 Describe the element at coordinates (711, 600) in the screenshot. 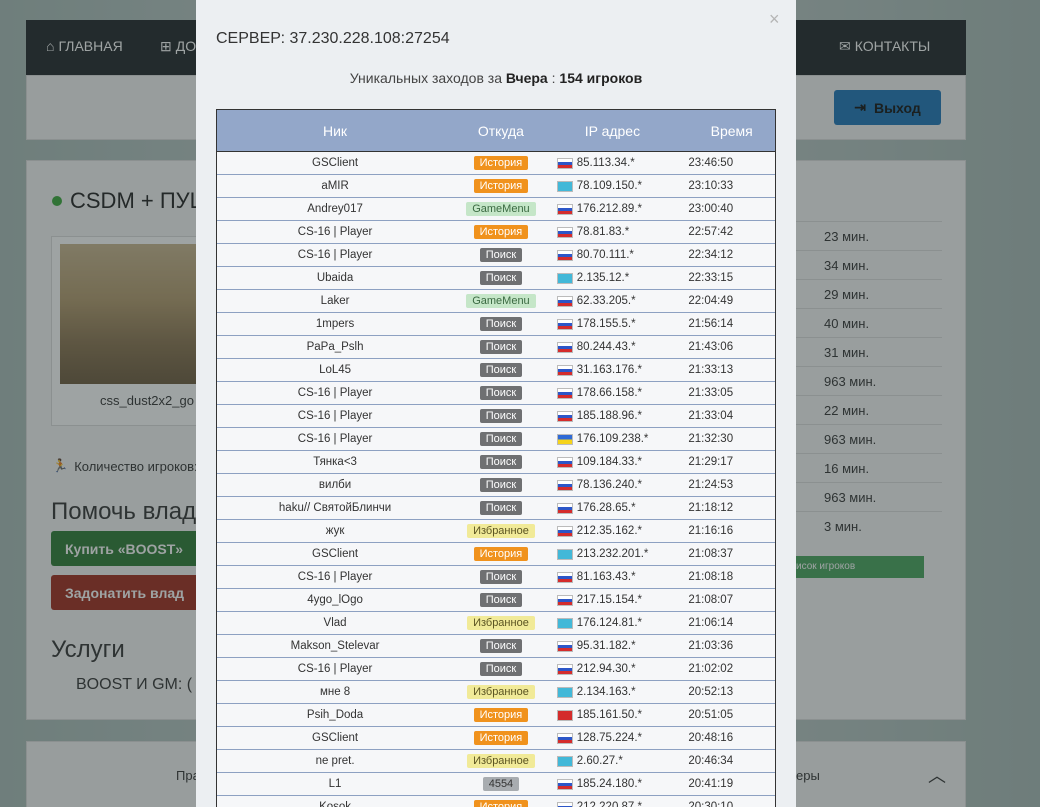

I see `visit-time: 21:08:07` at that location.